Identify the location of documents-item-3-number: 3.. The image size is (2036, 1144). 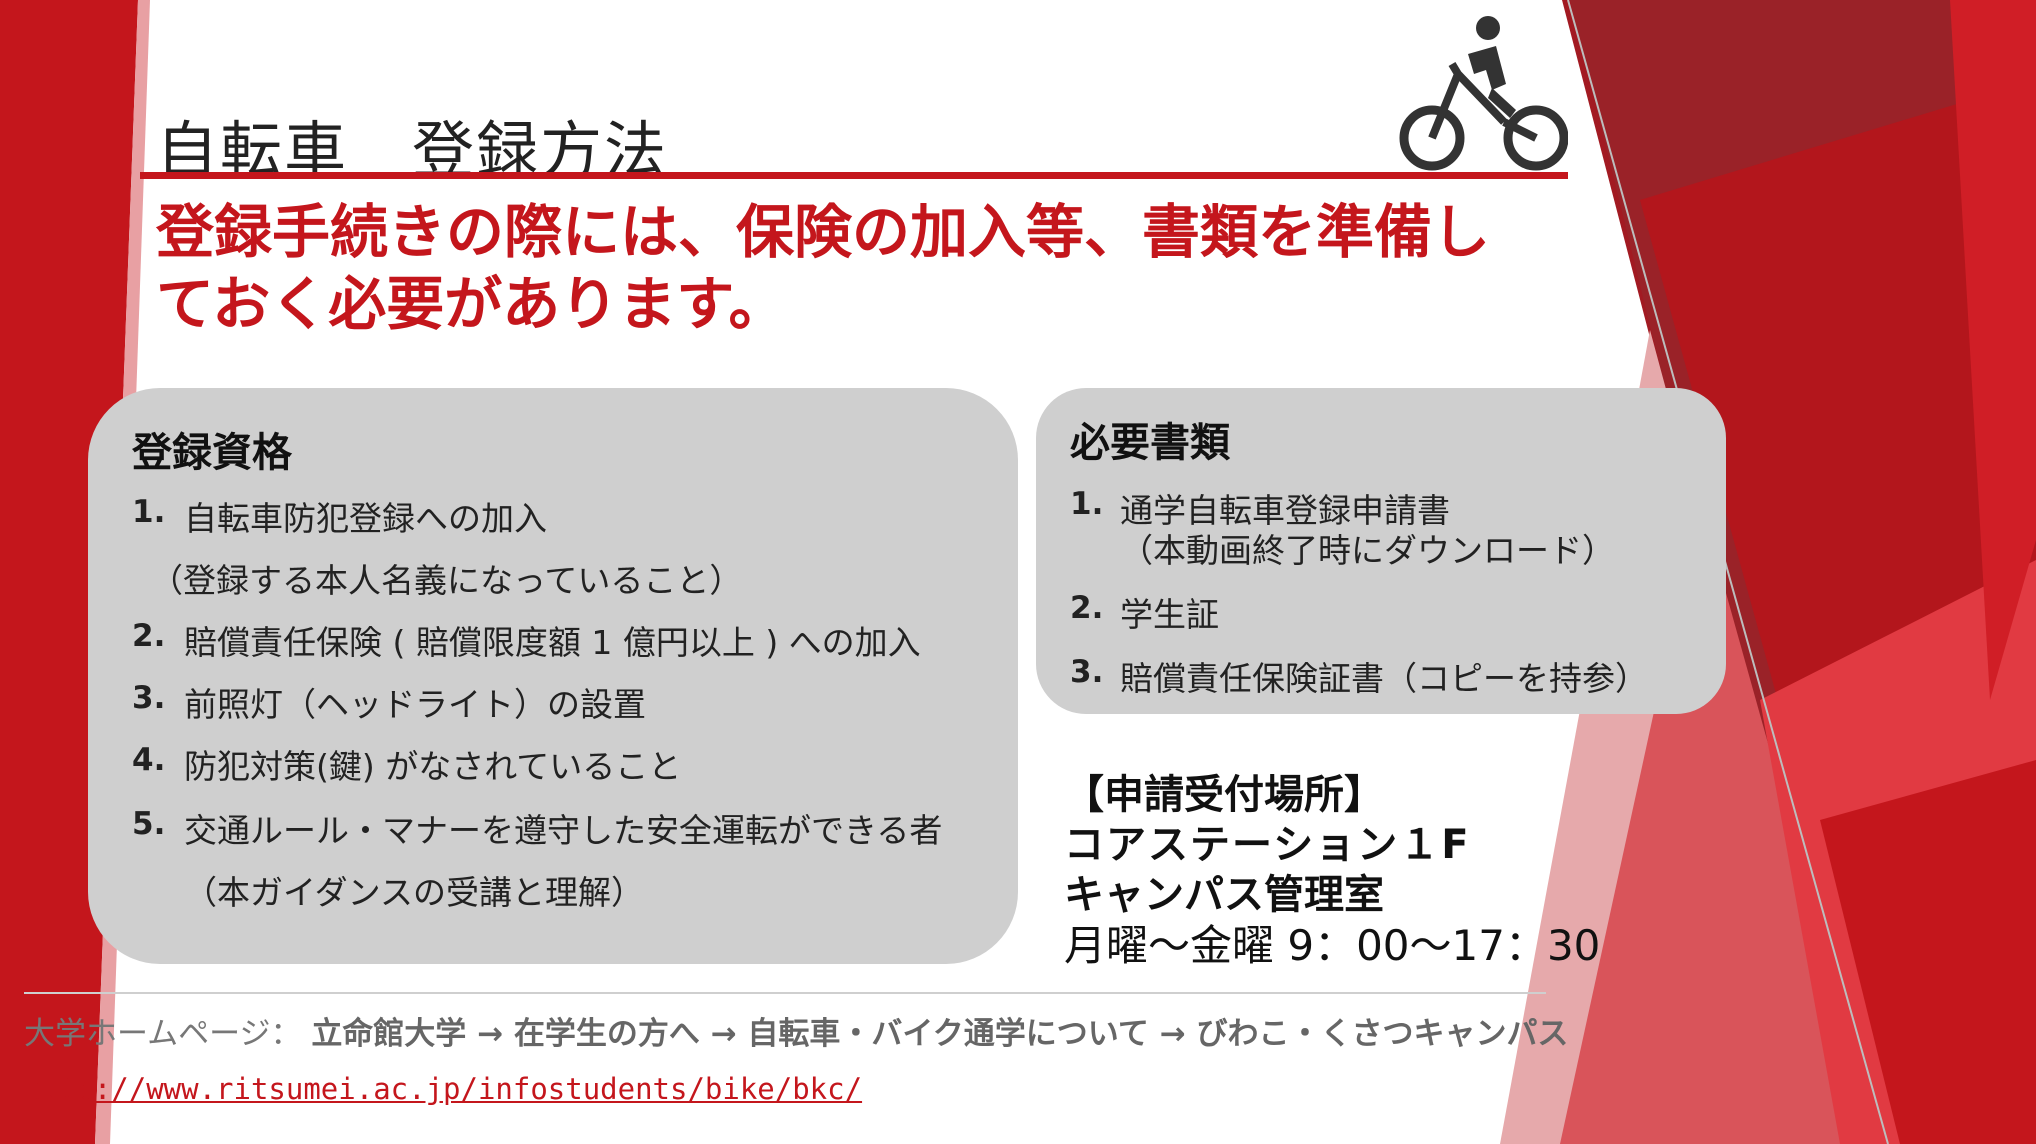
(1087, 672).